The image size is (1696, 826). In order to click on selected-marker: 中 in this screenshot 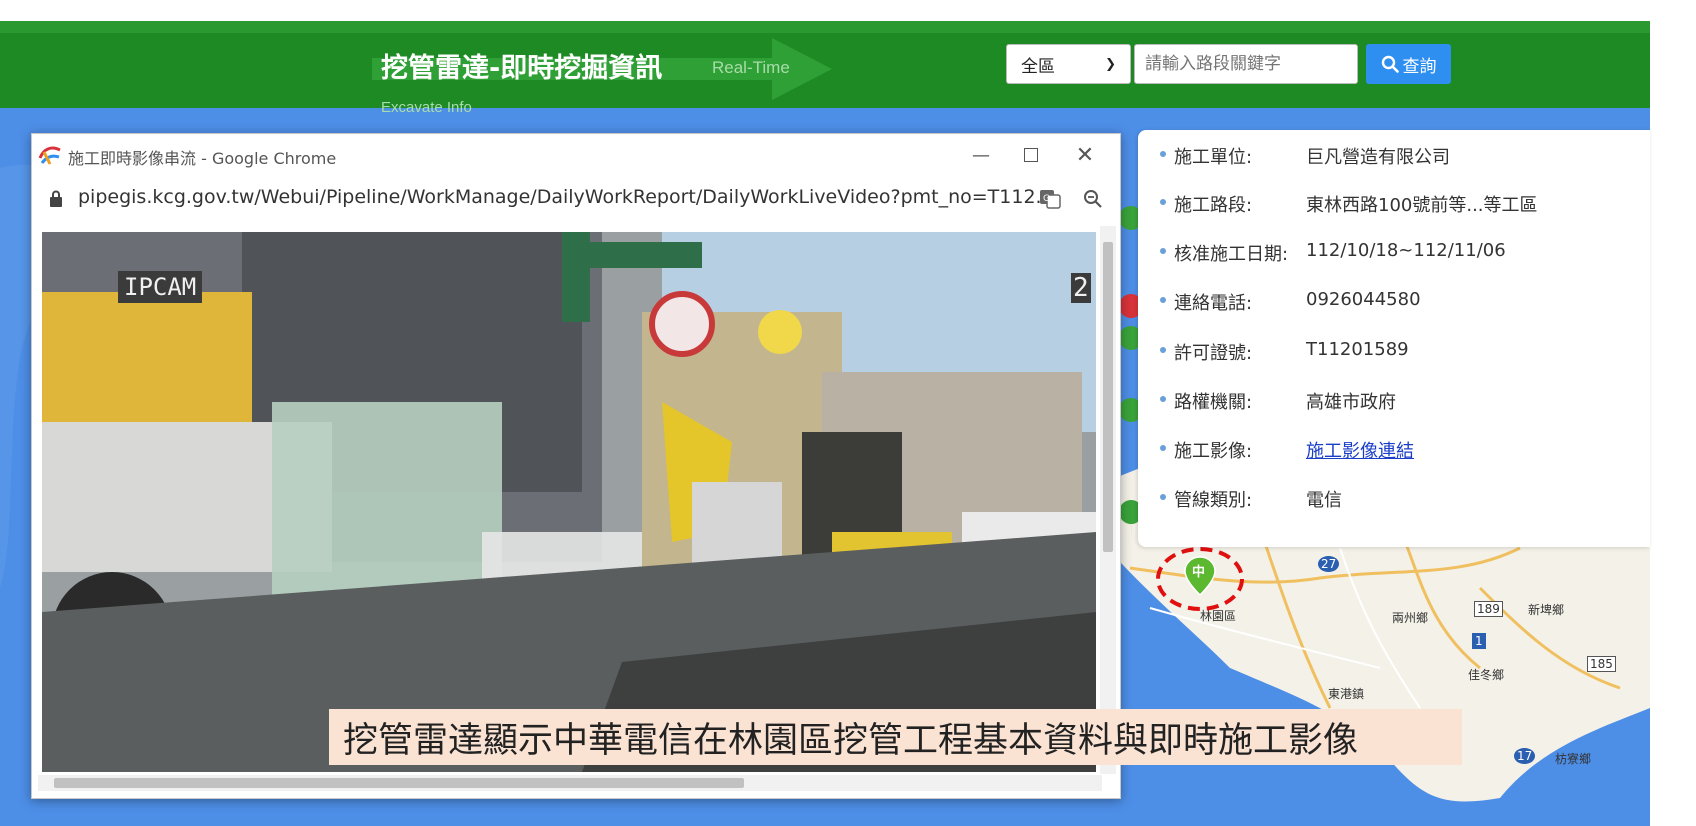, I will do `click(1200, 578)`.